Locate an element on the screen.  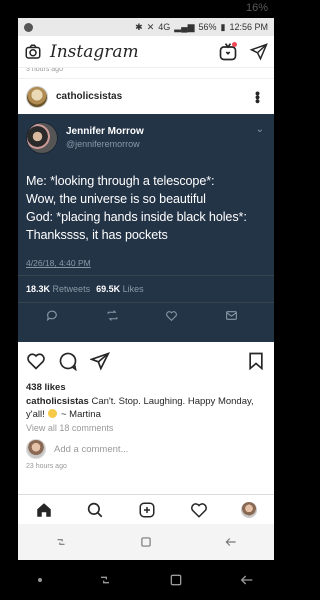
outer-battery-percent: 16% is located at coordinates (256, 8).